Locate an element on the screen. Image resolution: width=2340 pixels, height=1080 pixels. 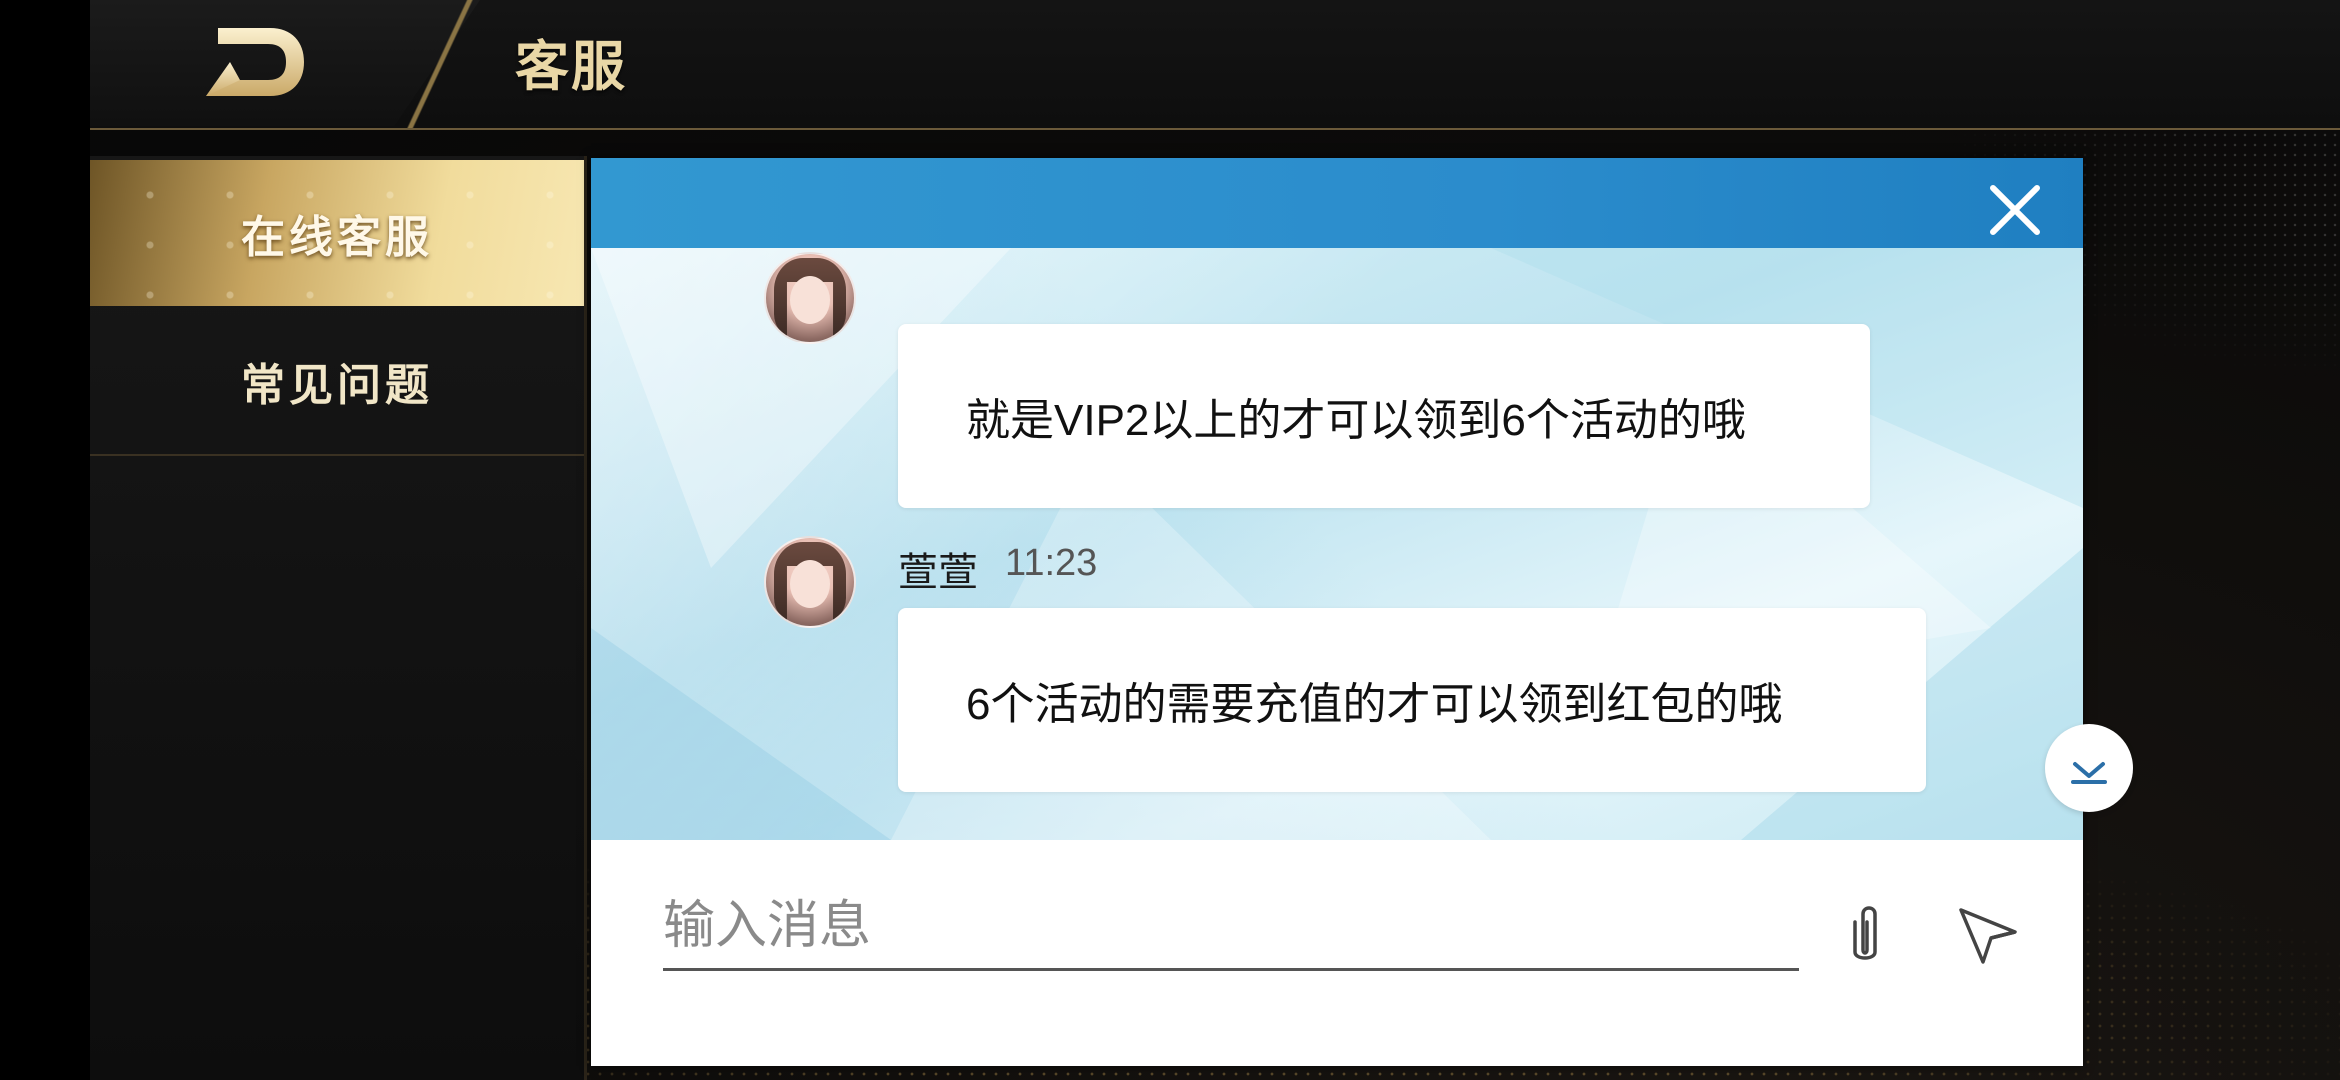
scroll-down-button is located at coordinates (2089, 768).